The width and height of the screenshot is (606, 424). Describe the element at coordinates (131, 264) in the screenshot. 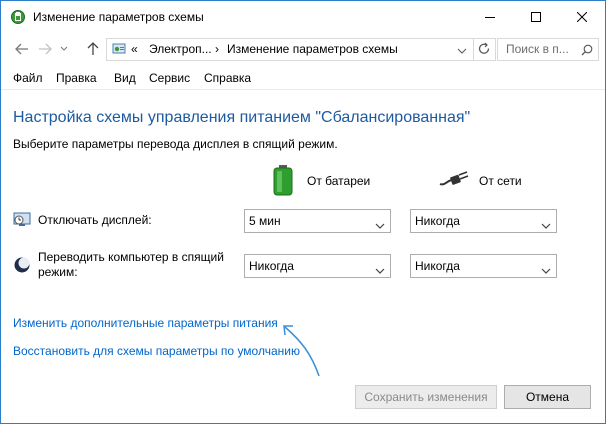

I see `row-label-sleep: Переводить компьютер в спящий режим:` at that location.